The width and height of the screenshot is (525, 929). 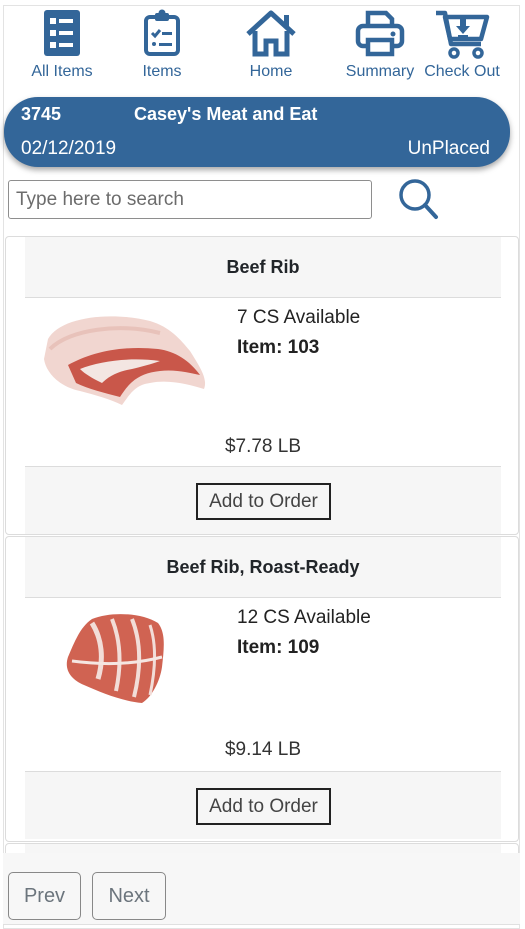 What do you see at coordinates (162, 71) in the screenshot?
I see `nav-label: Items` at bounding box center [162, 71].